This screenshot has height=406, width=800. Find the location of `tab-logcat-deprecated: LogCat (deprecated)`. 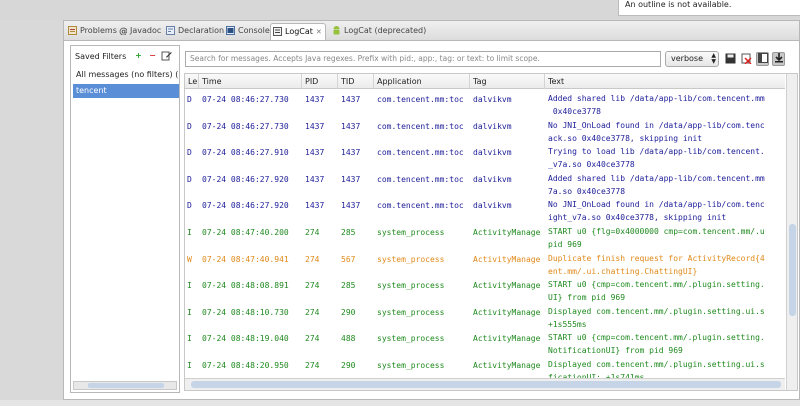

tab-logcat-deprecated: LogCat (deprecated) is located at coordinates (378, 31).